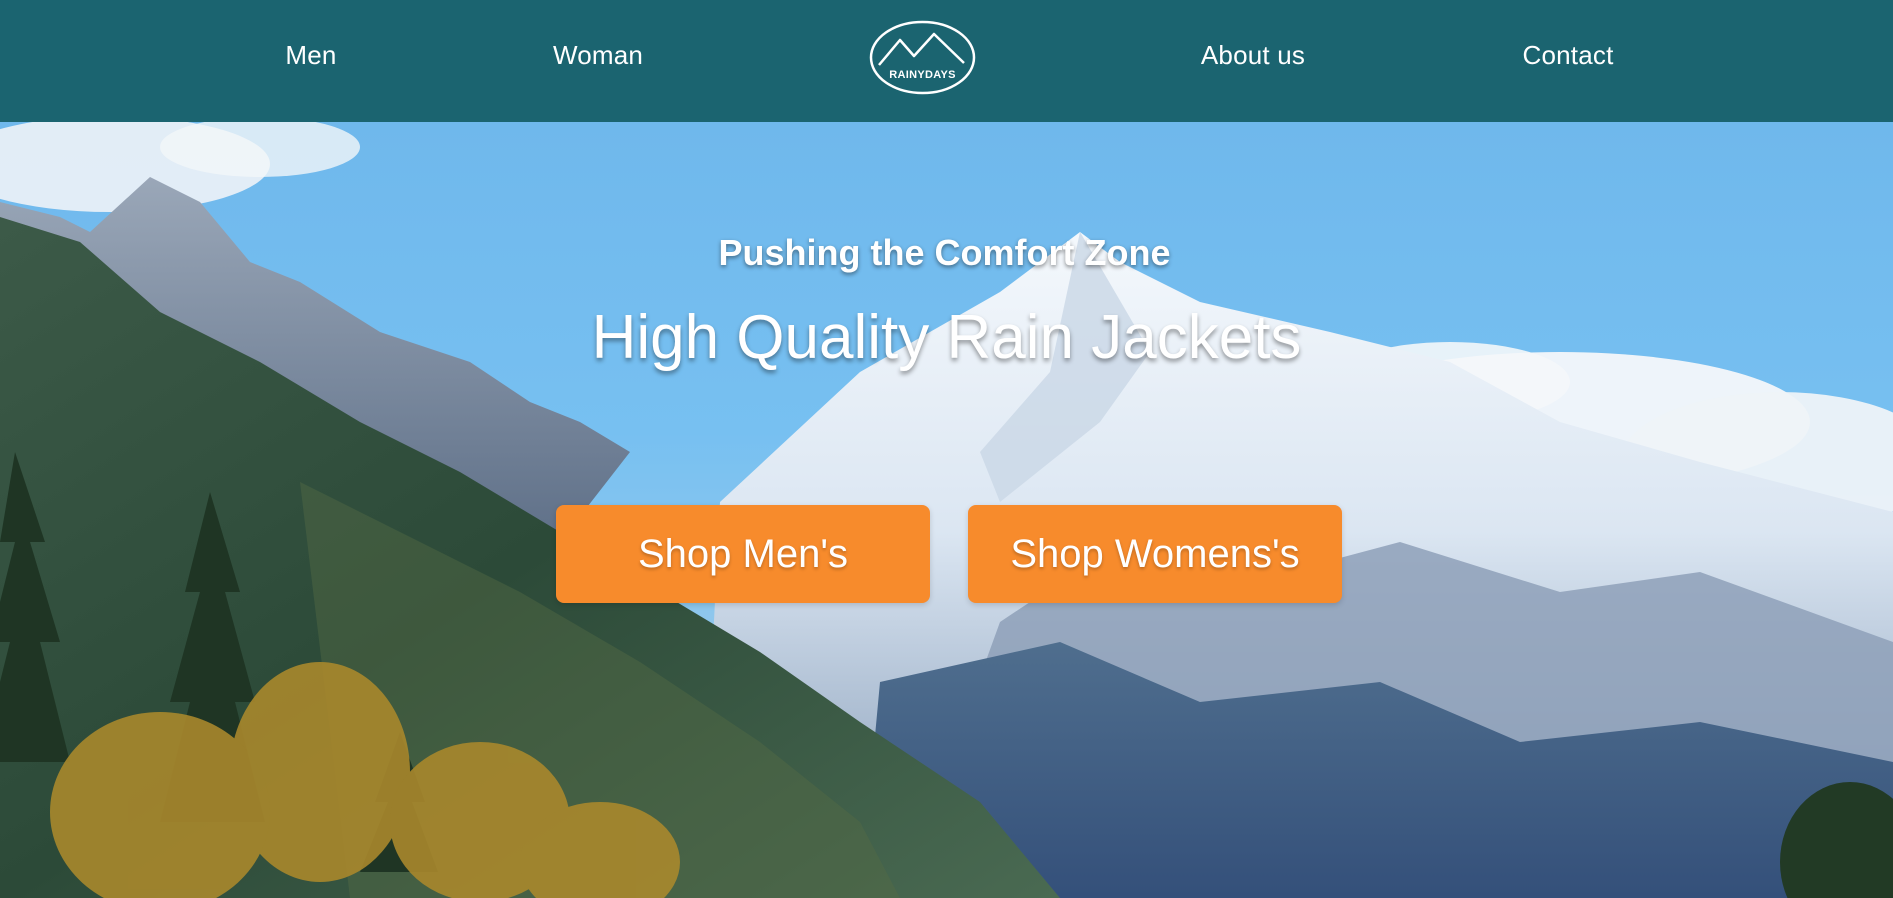  I want to click on mountain-logo-icon, so click(922, 57).